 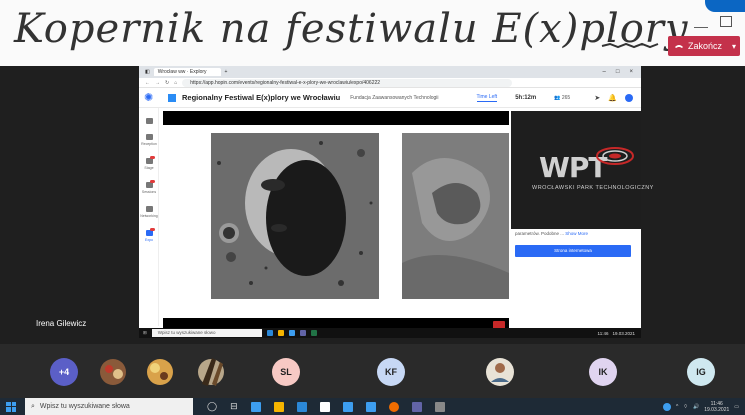 What do you see at coordinates (605, 371) in the screenshot?
I see `participant-tile: IK` at bounding box center [605, 371].